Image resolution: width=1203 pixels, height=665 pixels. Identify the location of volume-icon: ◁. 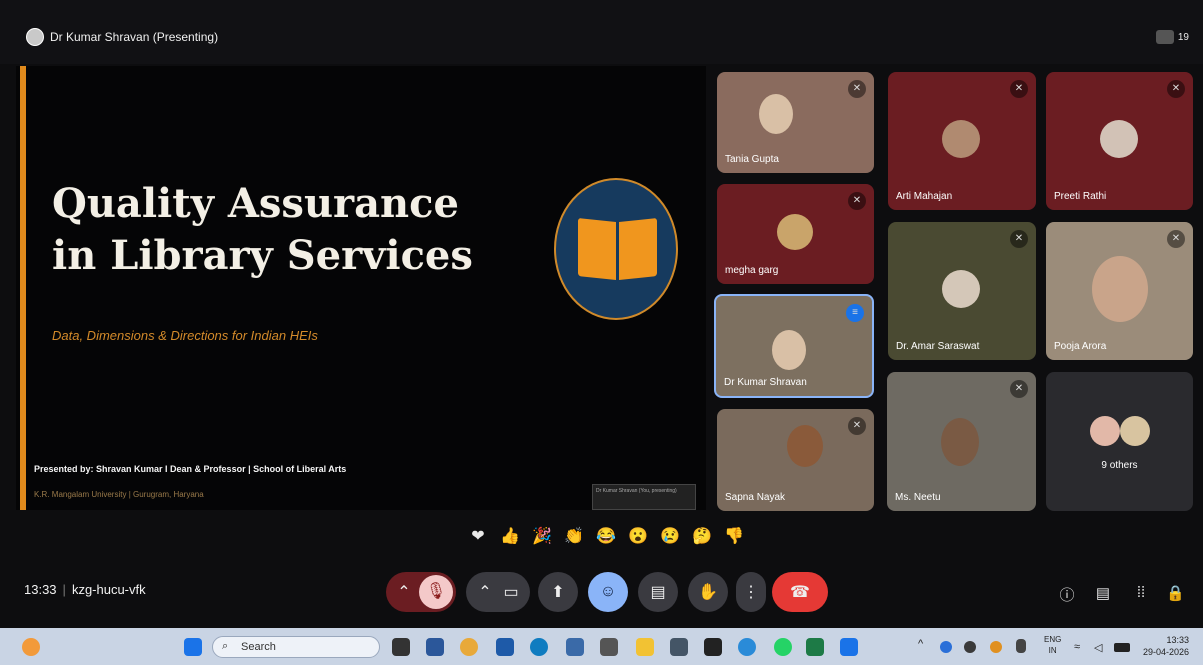
(1100, 647).